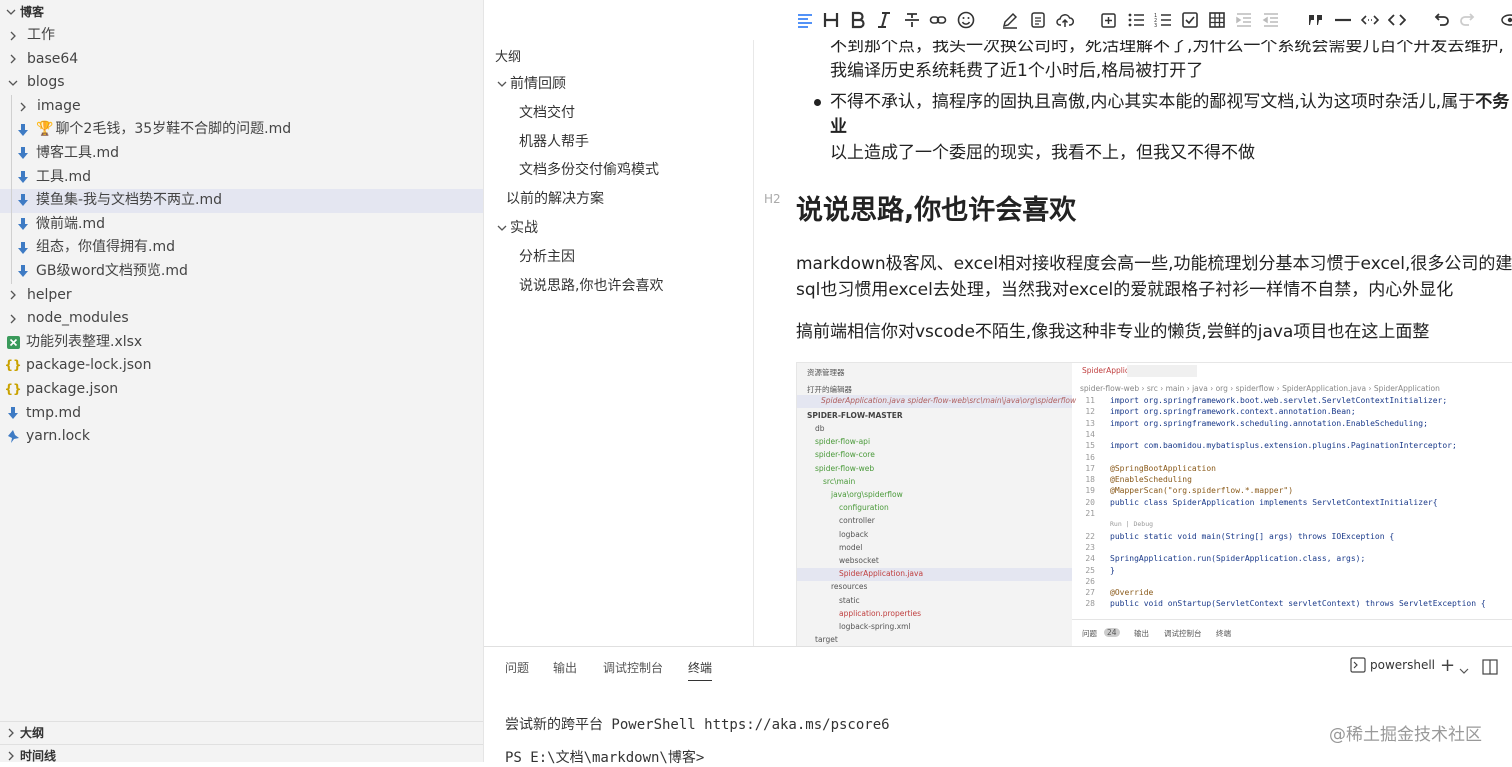 The height and width of the screenshot is (767, 1512). I want to click on upload-icon, so click(1065, 20).